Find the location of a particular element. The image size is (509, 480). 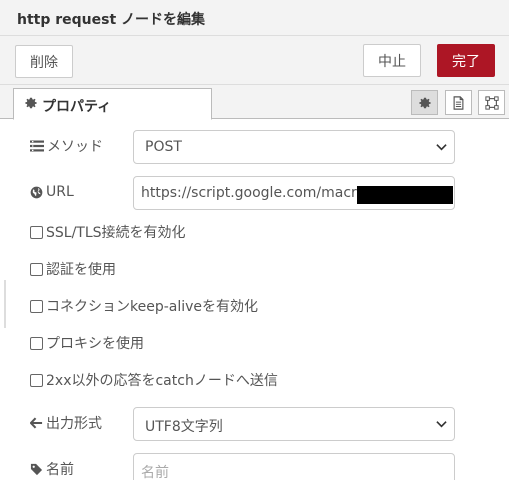

description-tab-button is located at coordinates (458, 102).